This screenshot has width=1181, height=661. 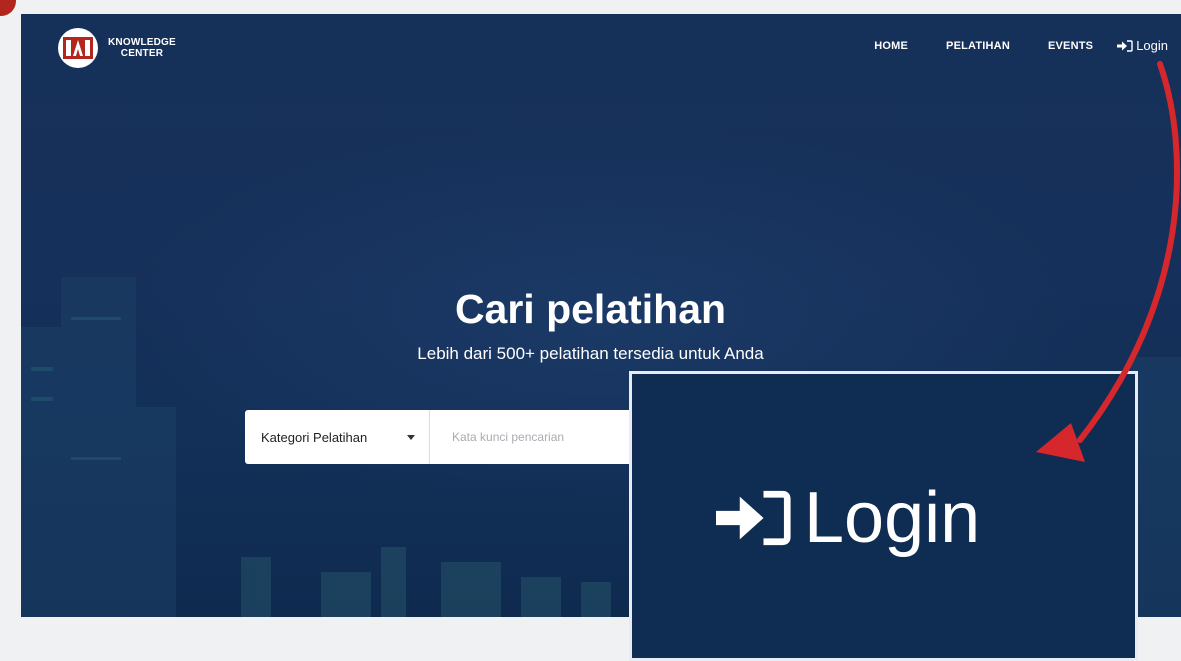 I want to click on nav-login-link: Login, so click(x=1142, y=45).